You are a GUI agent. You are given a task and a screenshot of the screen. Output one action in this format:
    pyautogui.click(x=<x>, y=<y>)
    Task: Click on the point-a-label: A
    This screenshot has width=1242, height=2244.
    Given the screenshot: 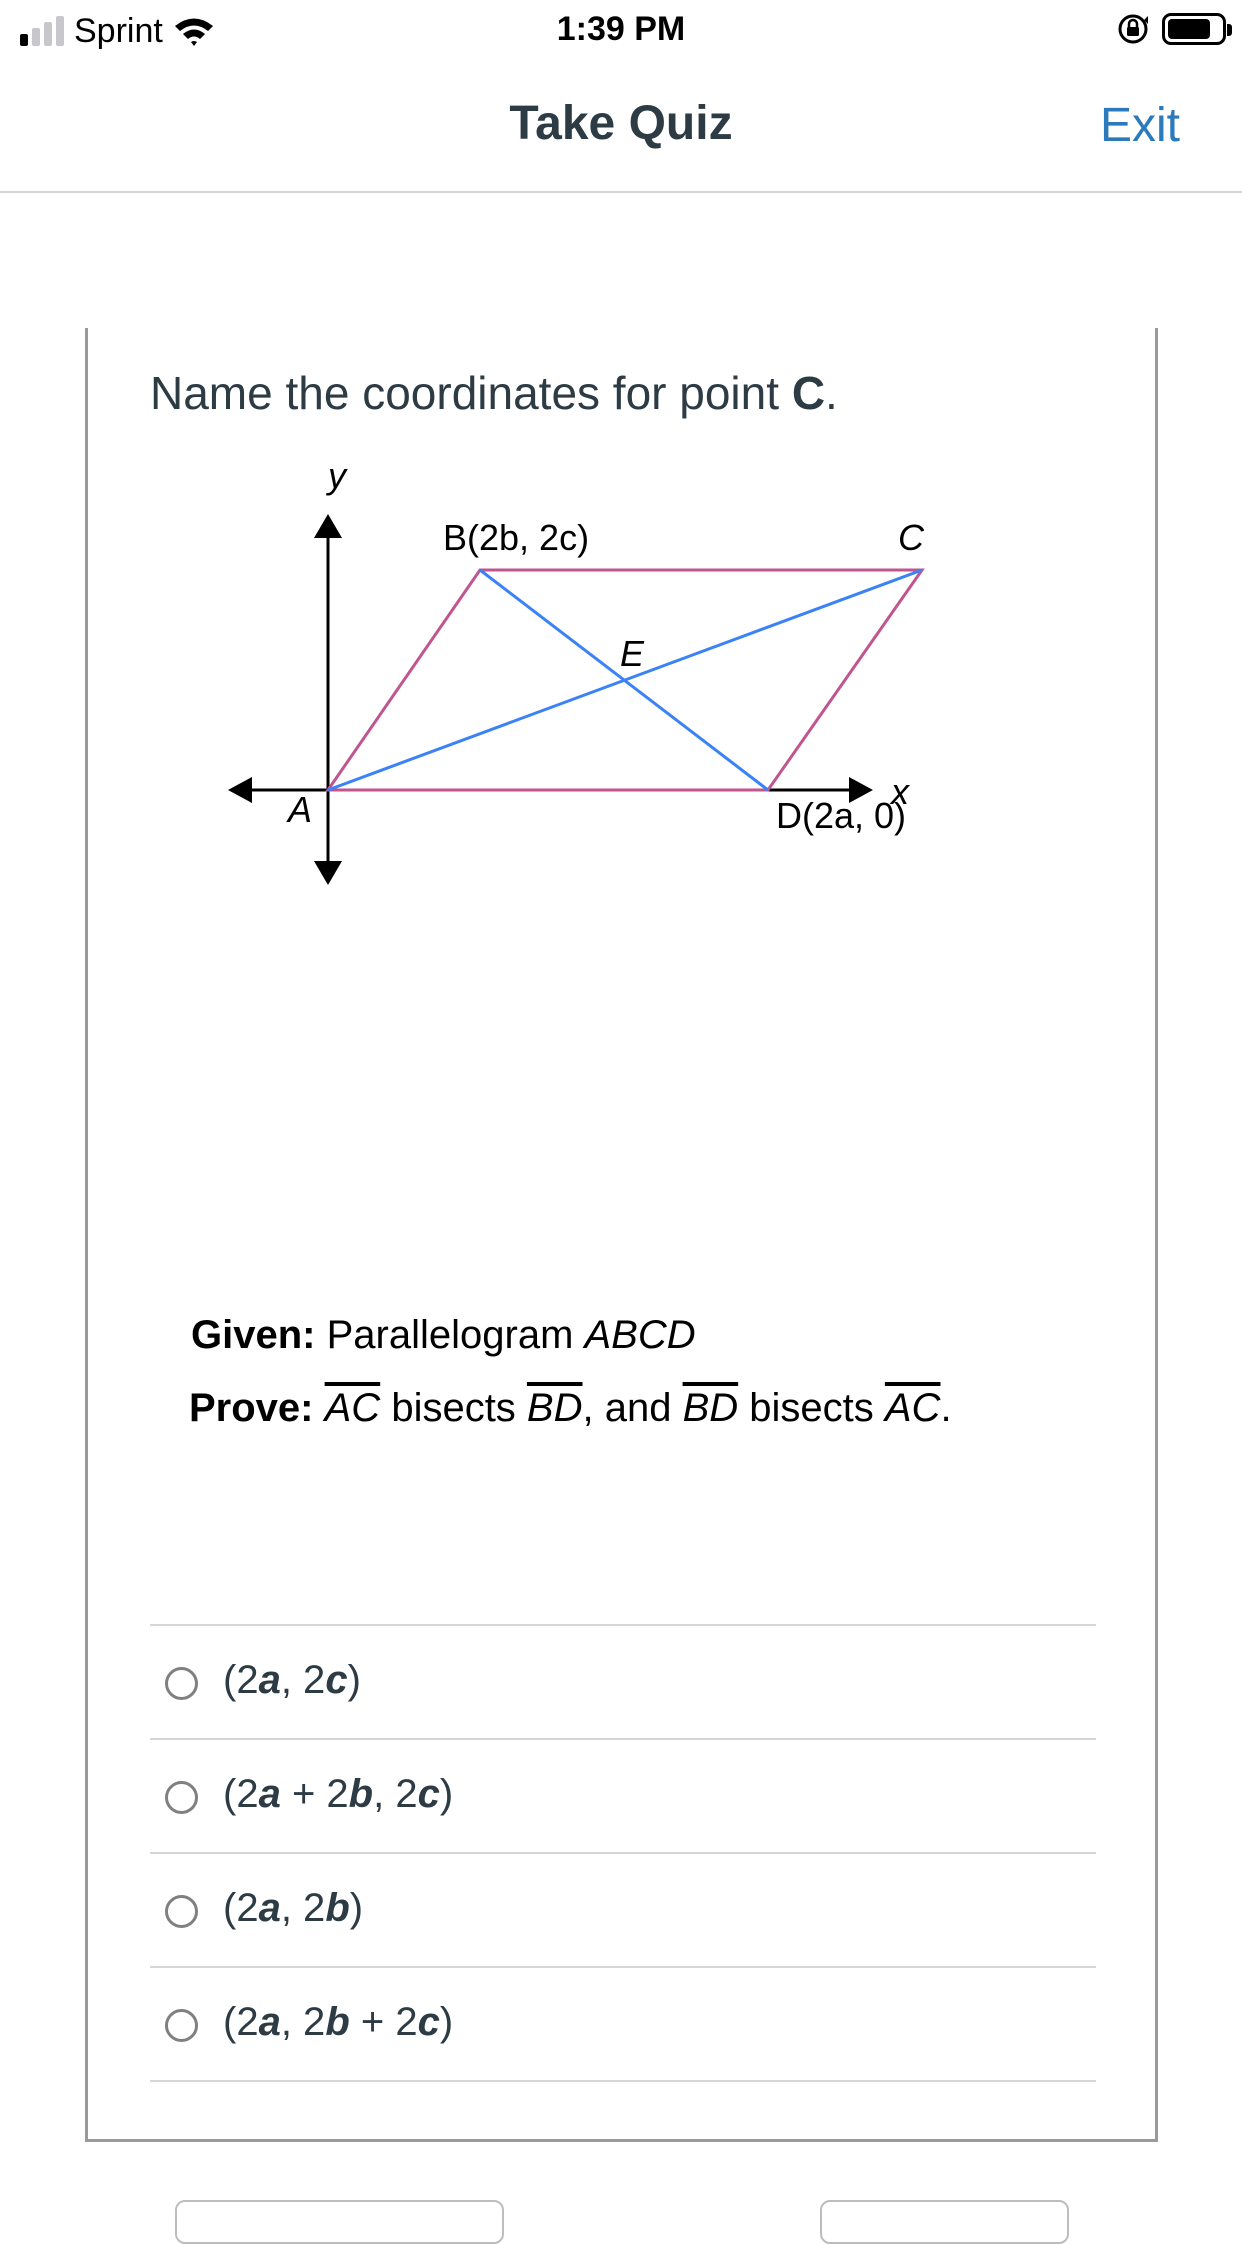 What is the action you would take?
    pyautogui.click(x=299, y=809)
    